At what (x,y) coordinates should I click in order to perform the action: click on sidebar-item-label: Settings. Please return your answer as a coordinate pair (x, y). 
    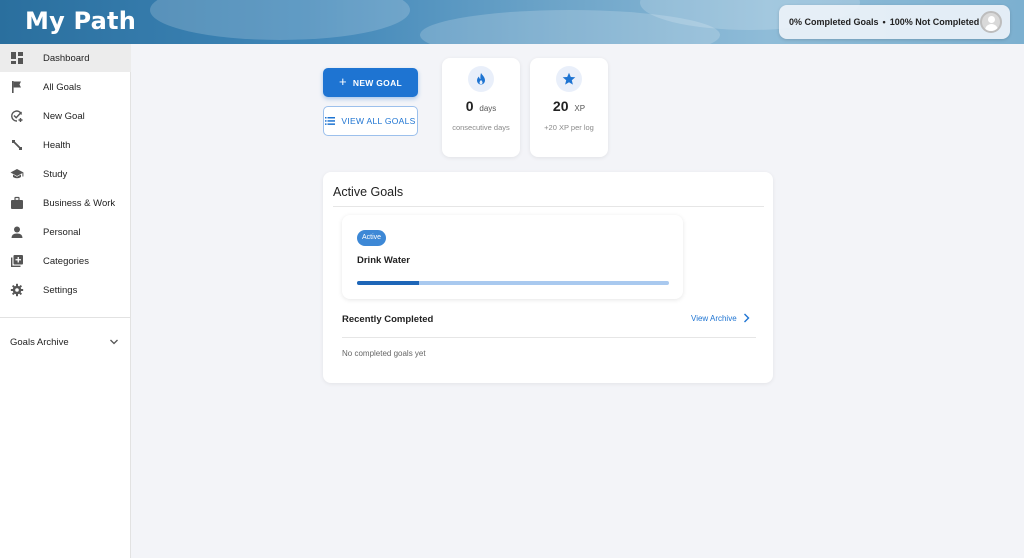
    Looking at the image, I should click on (60, 290).